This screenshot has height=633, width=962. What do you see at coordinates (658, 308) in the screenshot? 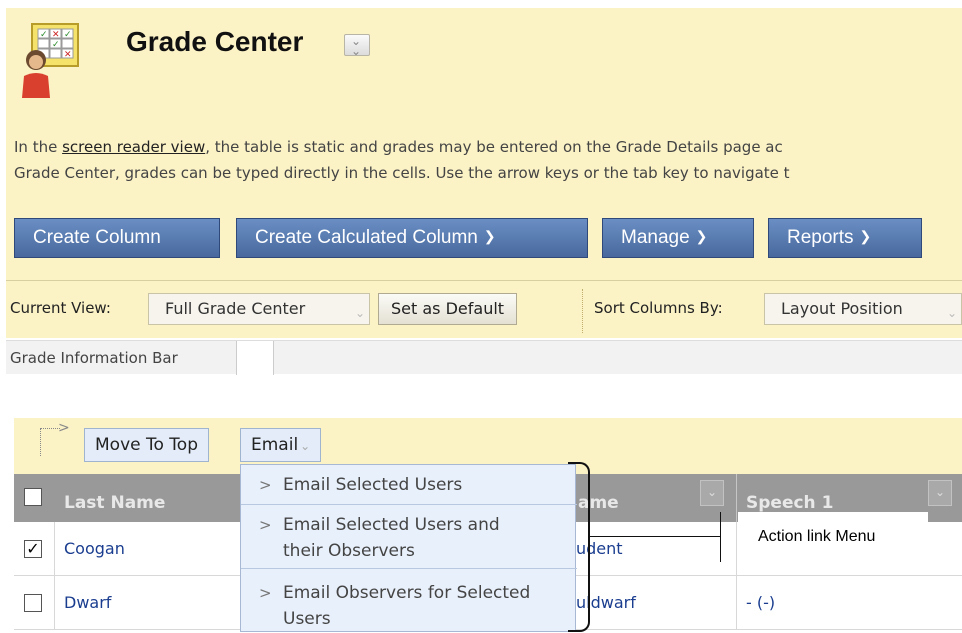
I see `sort-columns-label: Sort Columns By:` at bounding box center [658, 308].